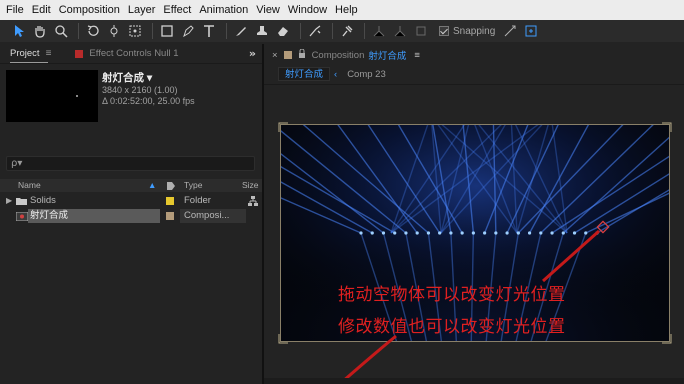 The height and width of the screenshot is (384, 684). I want to click on active-tab-indicator, so click(29, 62).